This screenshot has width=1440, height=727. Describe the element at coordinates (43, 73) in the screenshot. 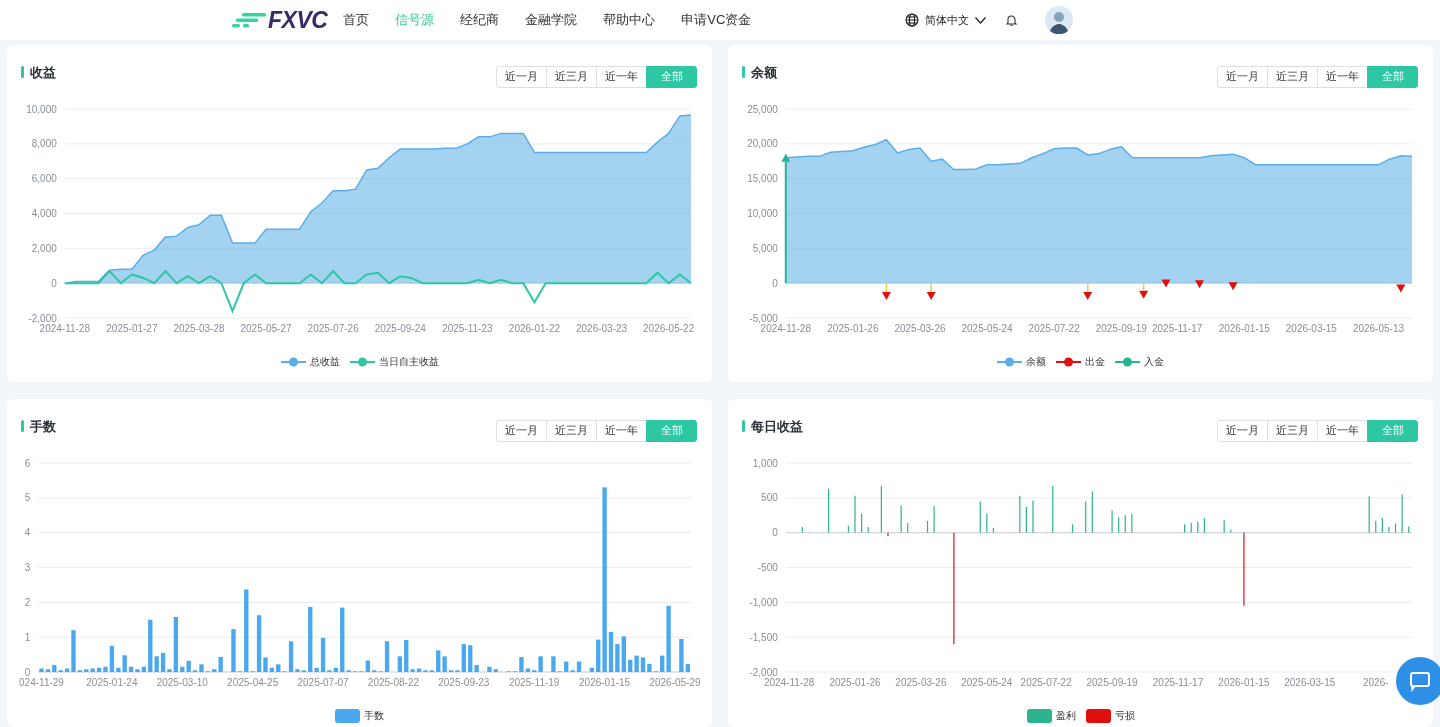

I see `card-title: 收益` at that location.